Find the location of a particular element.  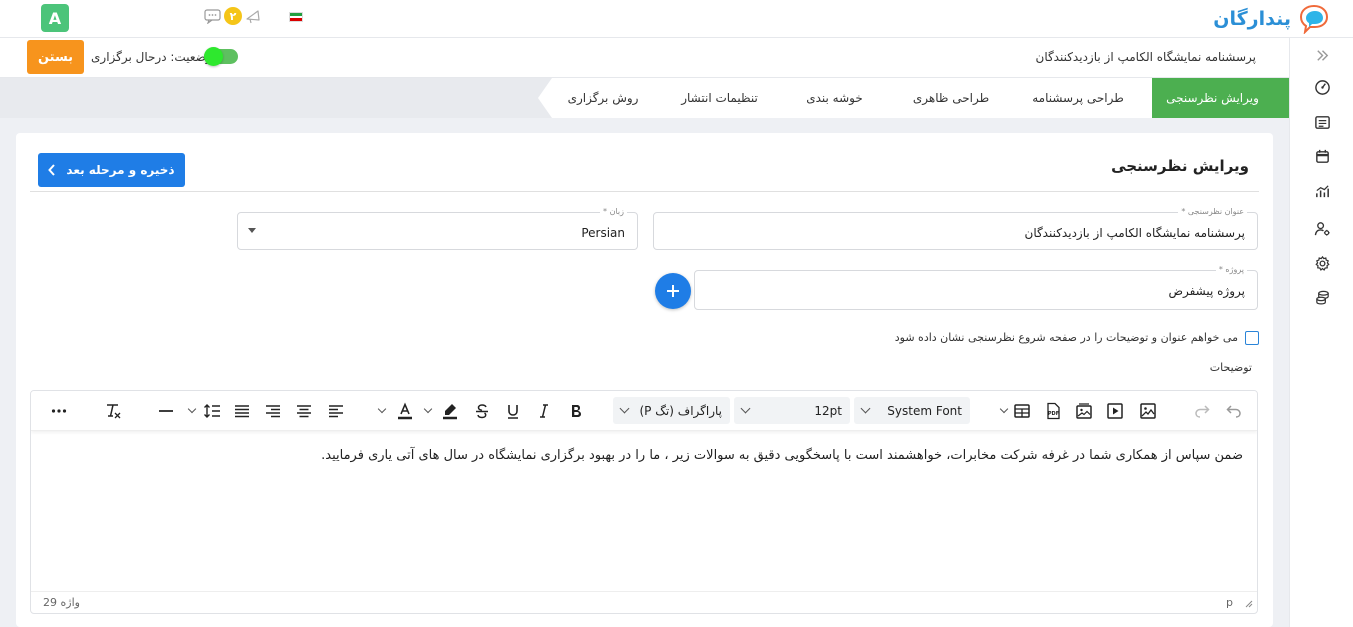

step-label: طراحی پرسشنامه is located at coordinates (1078, 98).